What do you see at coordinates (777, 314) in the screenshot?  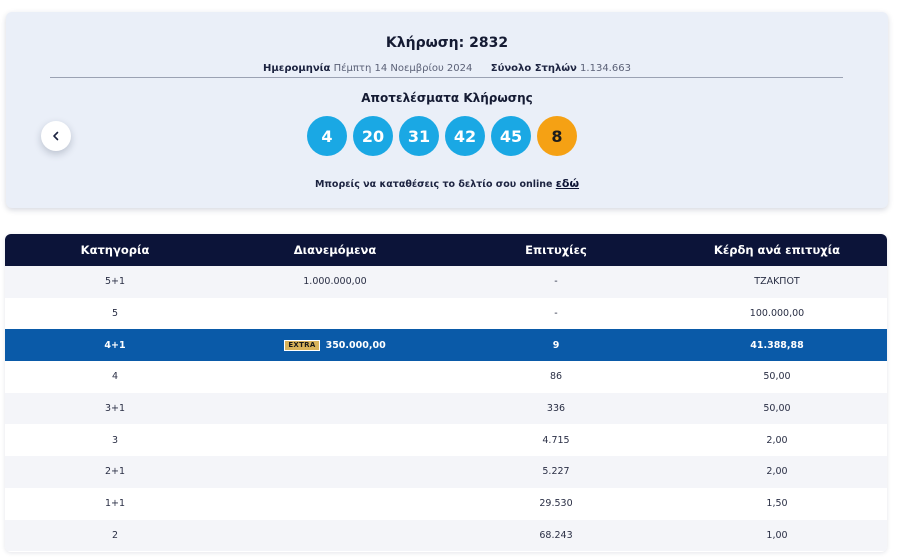 I see `cell-prize: 100.000,00` at bounding box center [777, 314].